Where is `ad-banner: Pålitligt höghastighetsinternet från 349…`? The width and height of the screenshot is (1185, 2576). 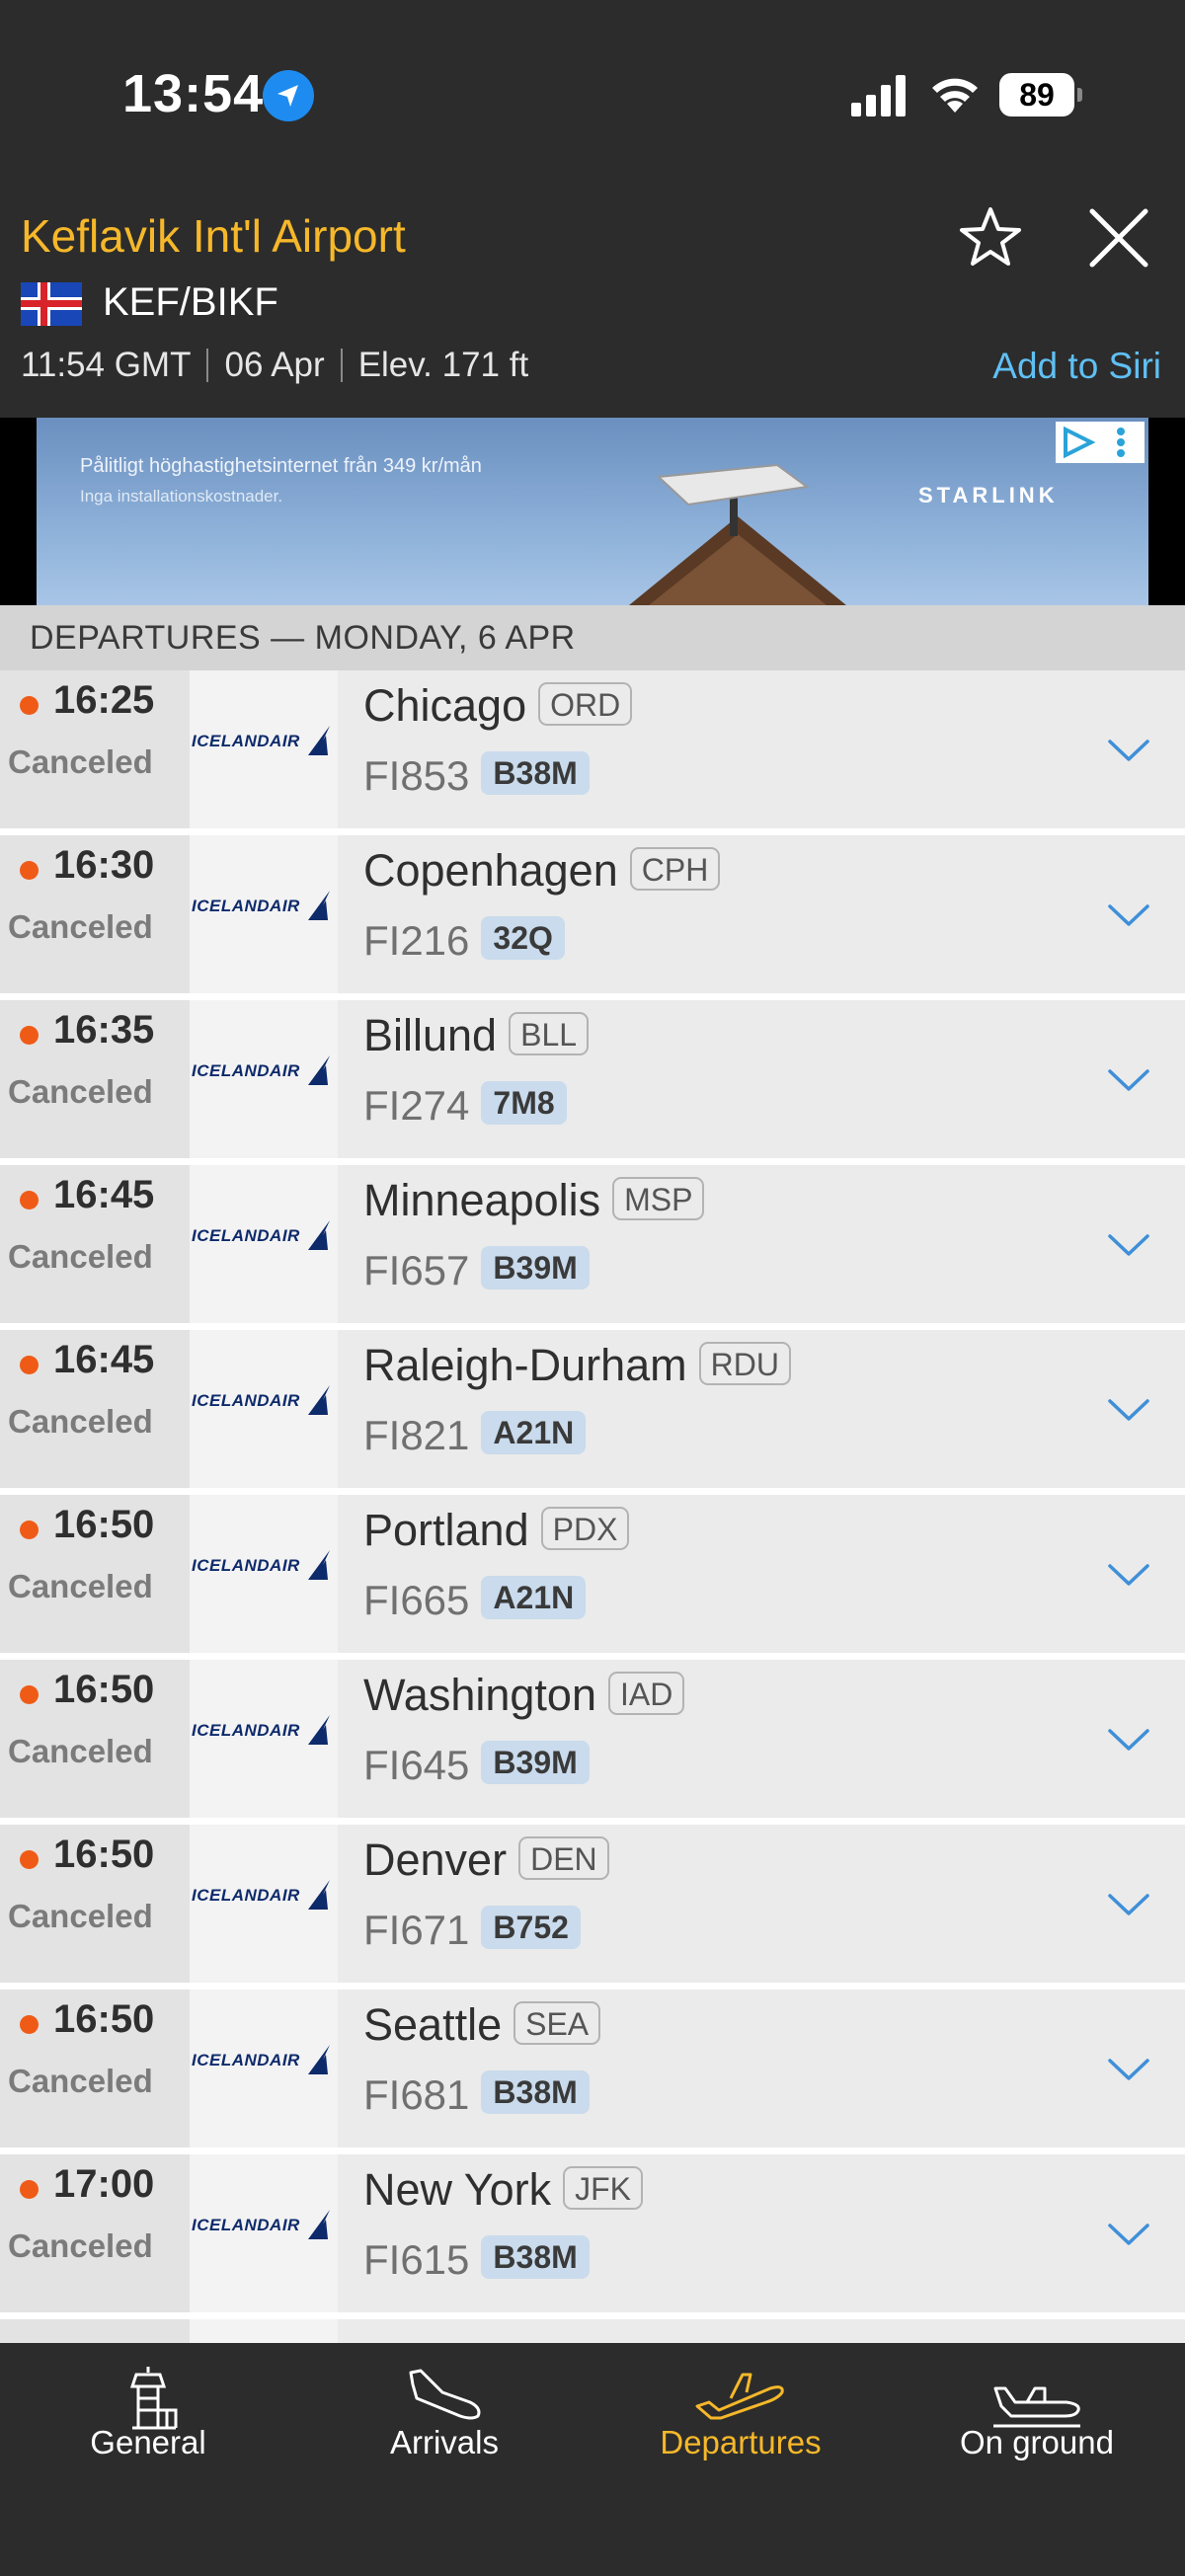 ad-banner: Pålitligt höghastighetsinternet från 349… is located at coordinates (592, 511).